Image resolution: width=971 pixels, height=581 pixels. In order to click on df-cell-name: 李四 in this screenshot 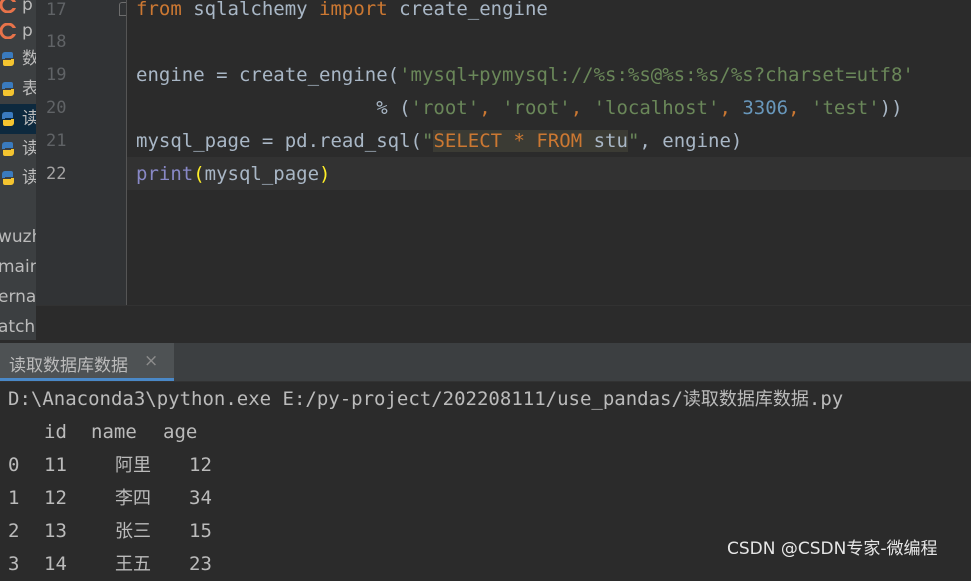, I will do `click(133, 498)`.